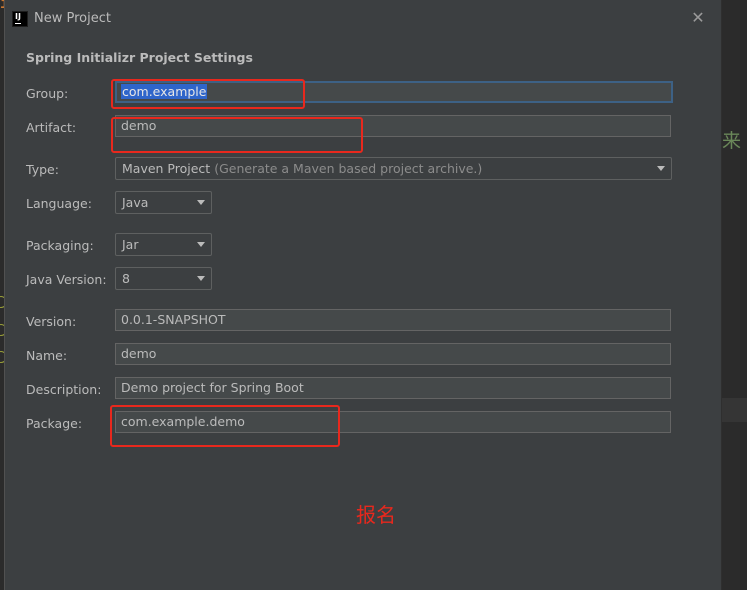 This screenshot has height=590, width=747. Describe the element at coordinates (20, 19) in the screenshot. I see `intellij-app-icon: IJ` at that location.